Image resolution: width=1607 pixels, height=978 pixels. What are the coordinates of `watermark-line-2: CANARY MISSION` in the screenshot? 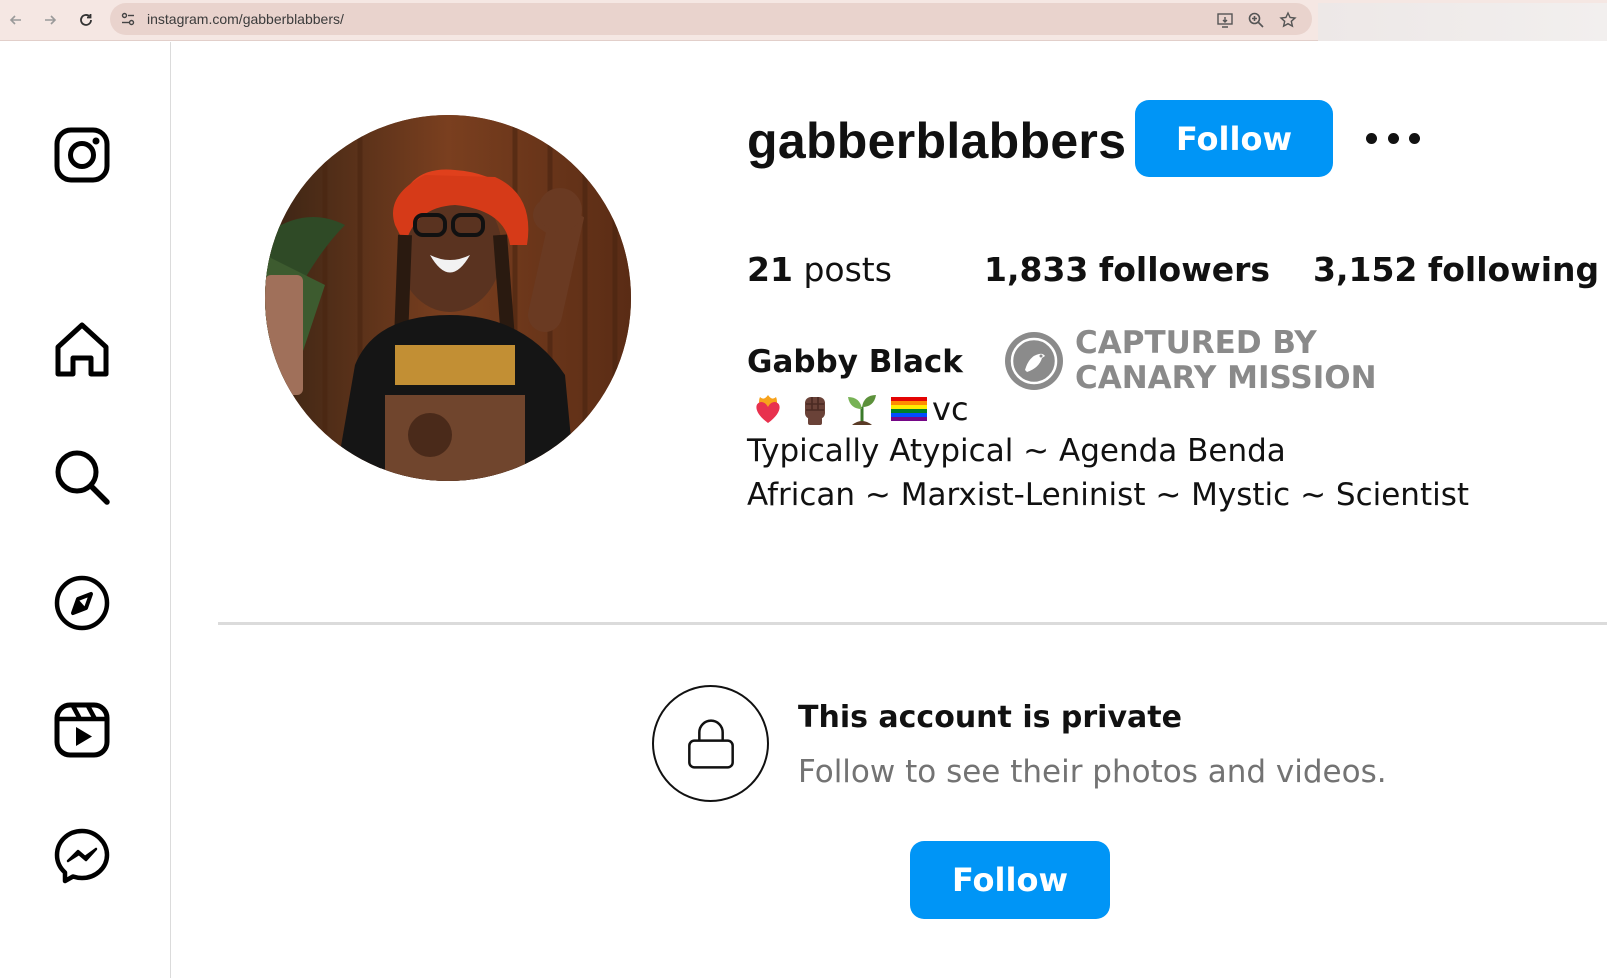 It's located at (1226, 378).